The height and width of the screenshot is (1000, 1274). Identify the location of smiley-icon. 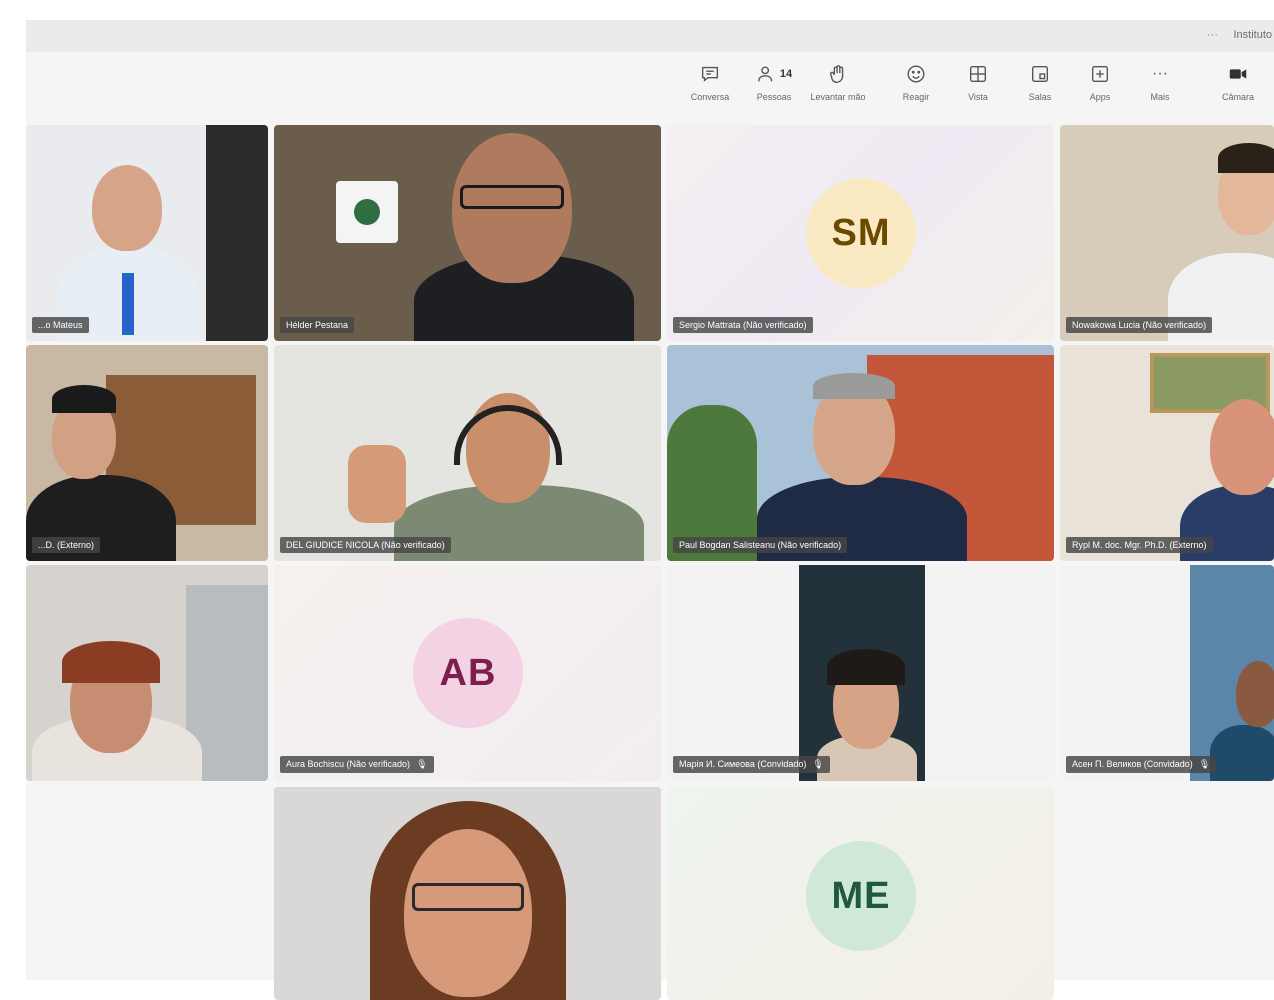
(916, 74).